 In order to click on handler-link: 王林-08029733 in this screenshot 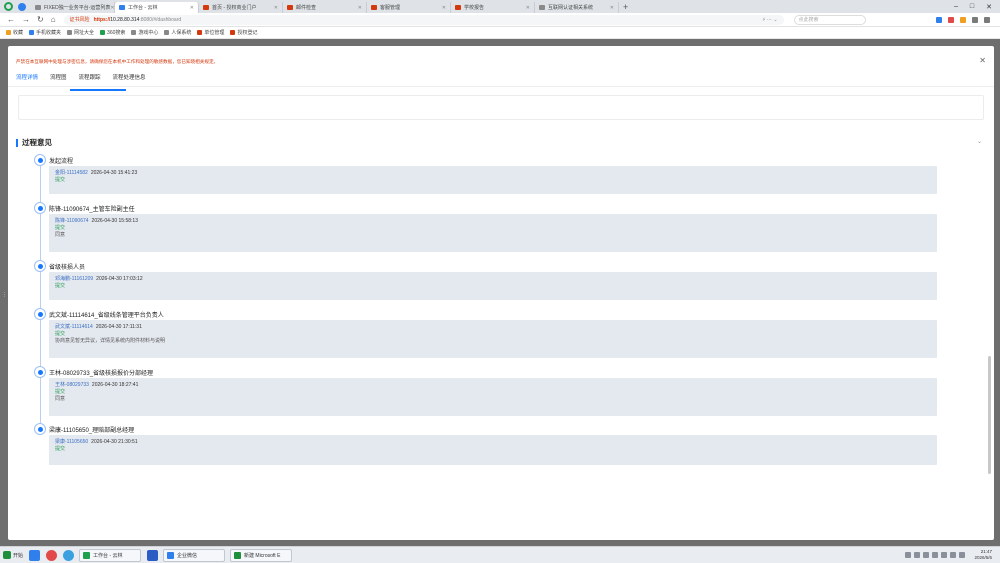, I will do `click(72, 385)`.